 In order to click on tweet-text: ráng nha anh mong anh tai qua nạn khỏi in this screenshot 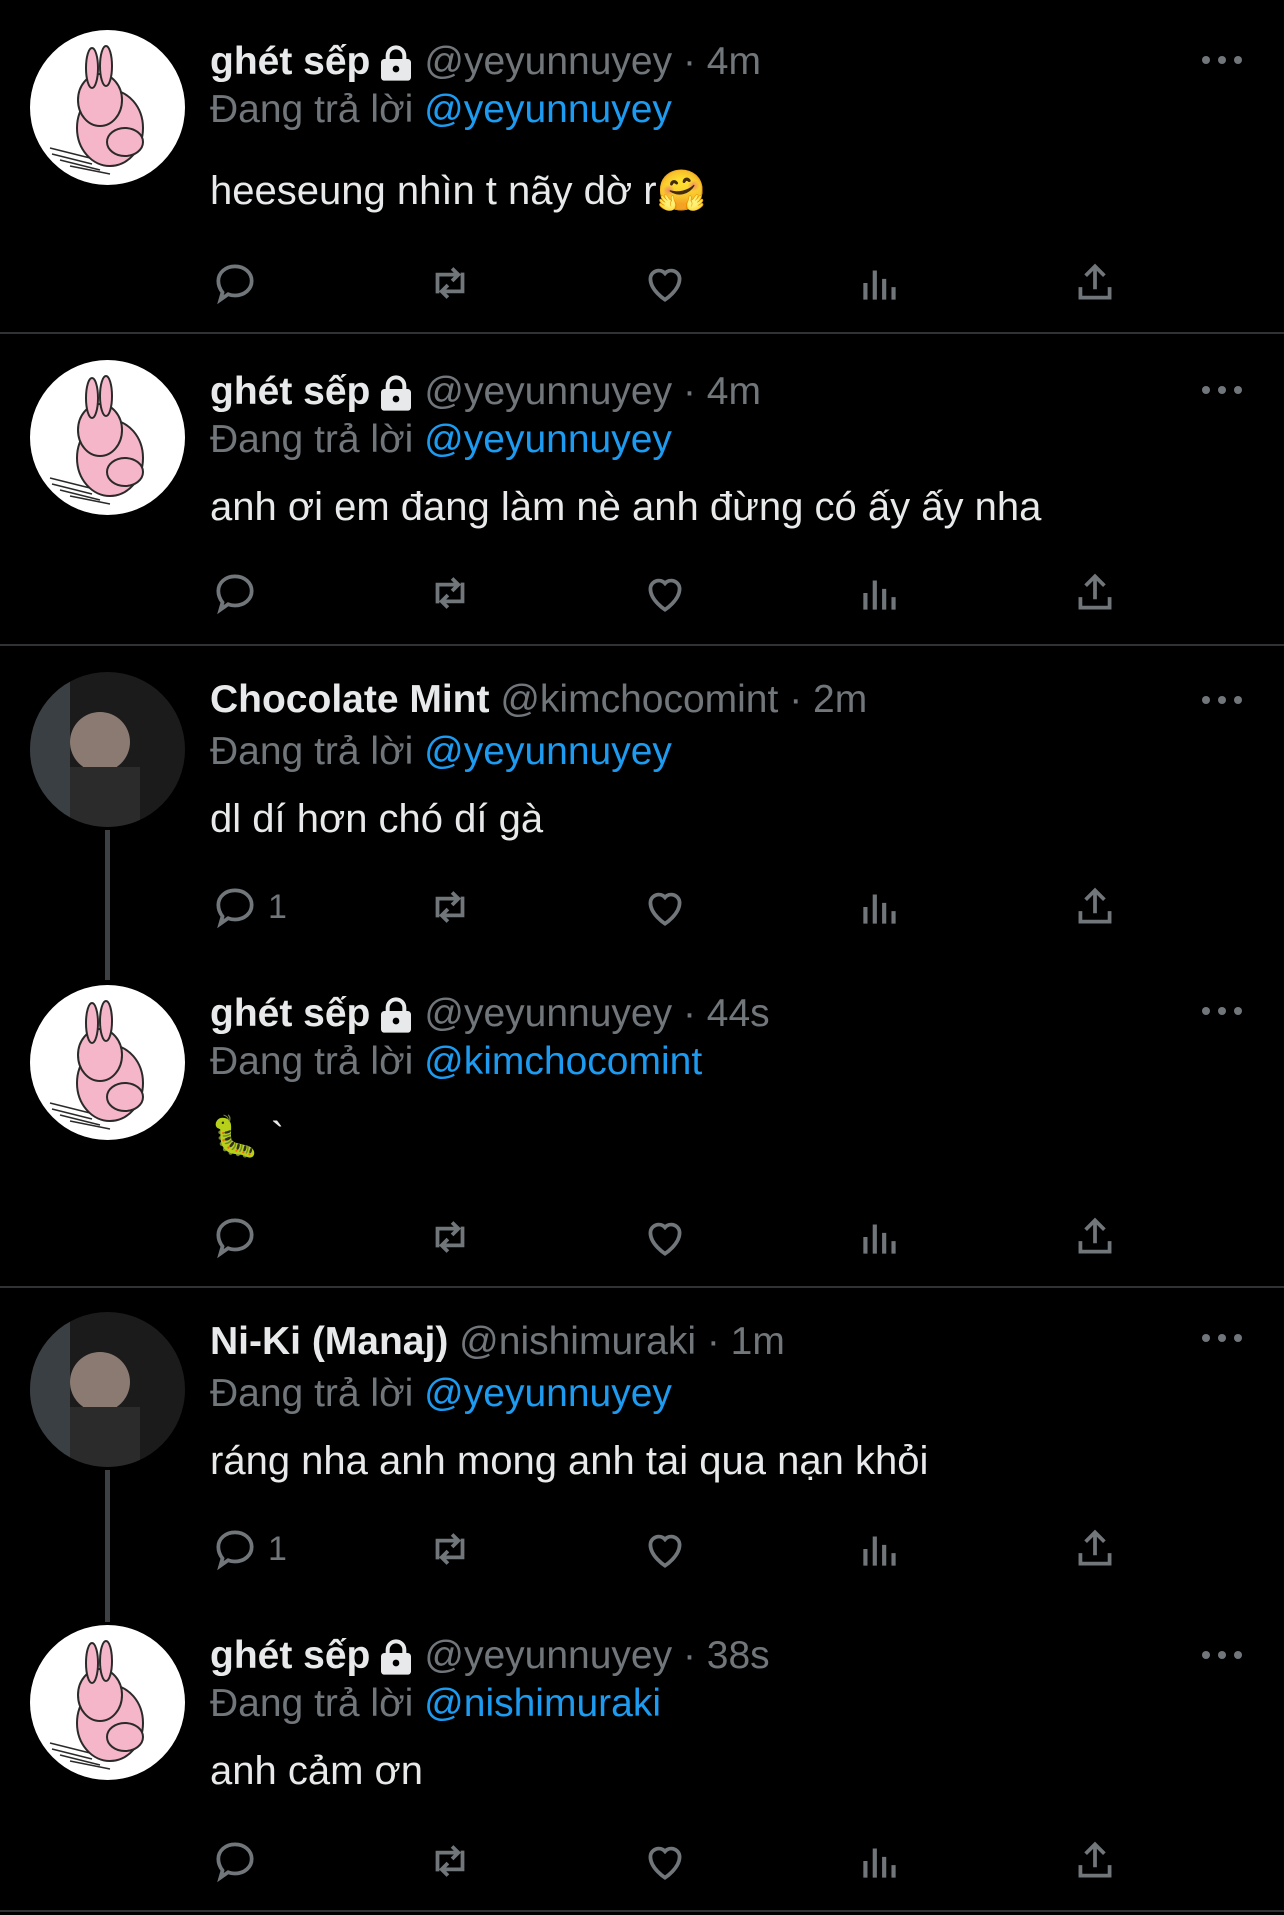, I will do `click(569, 1461)`.